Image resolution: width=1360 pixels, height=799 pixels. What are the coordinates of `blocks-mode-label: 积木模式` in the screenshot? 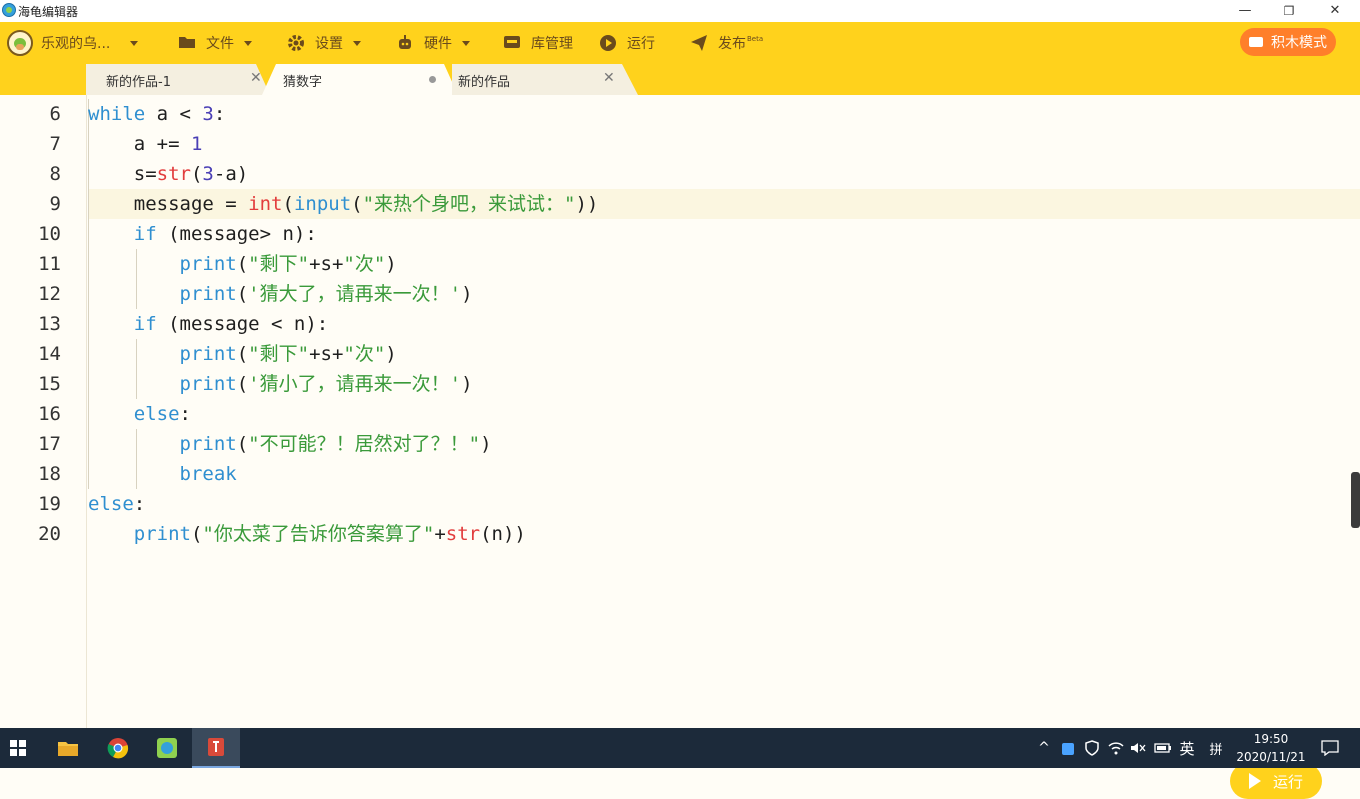 It's located at (1299, 43).